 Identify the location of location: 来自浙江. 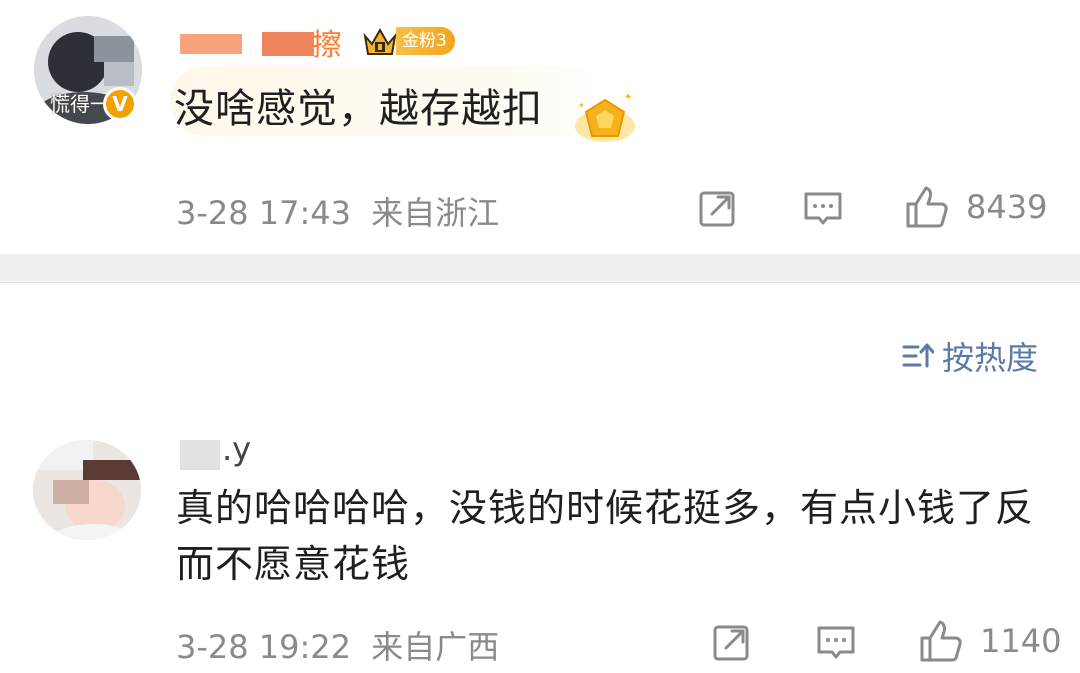
(435, 213).